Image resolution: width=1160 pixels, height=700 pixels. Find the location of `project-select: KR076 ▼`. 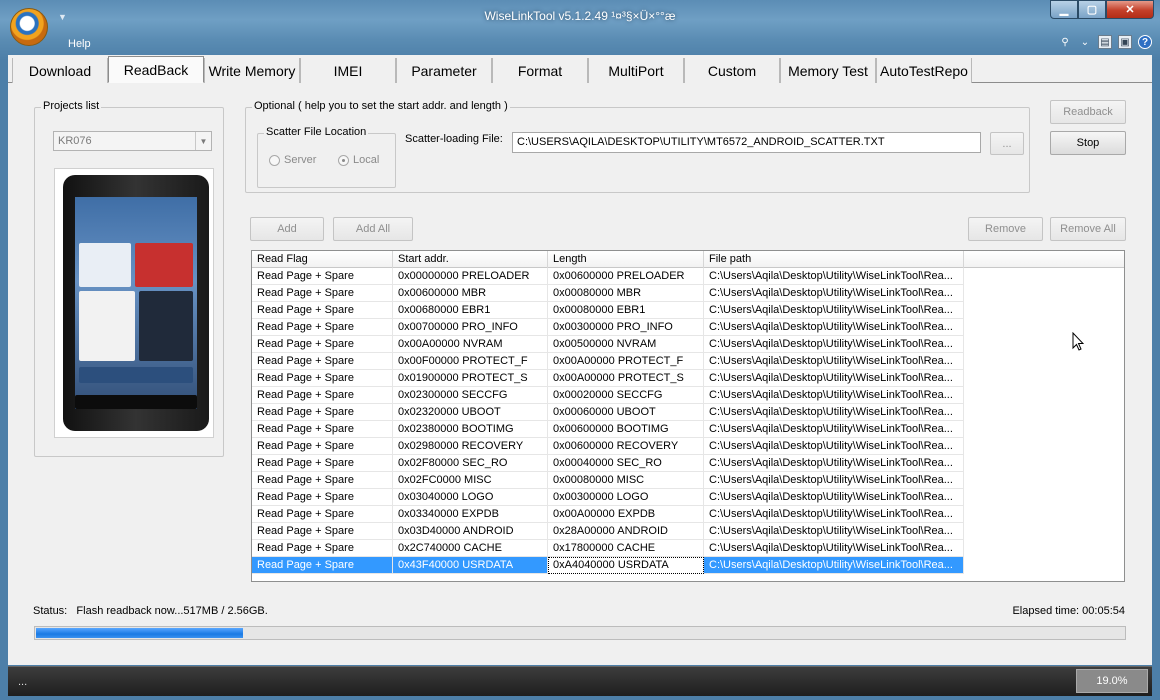

project-select: KR076 ▼ is located at coordinates (132, 141).